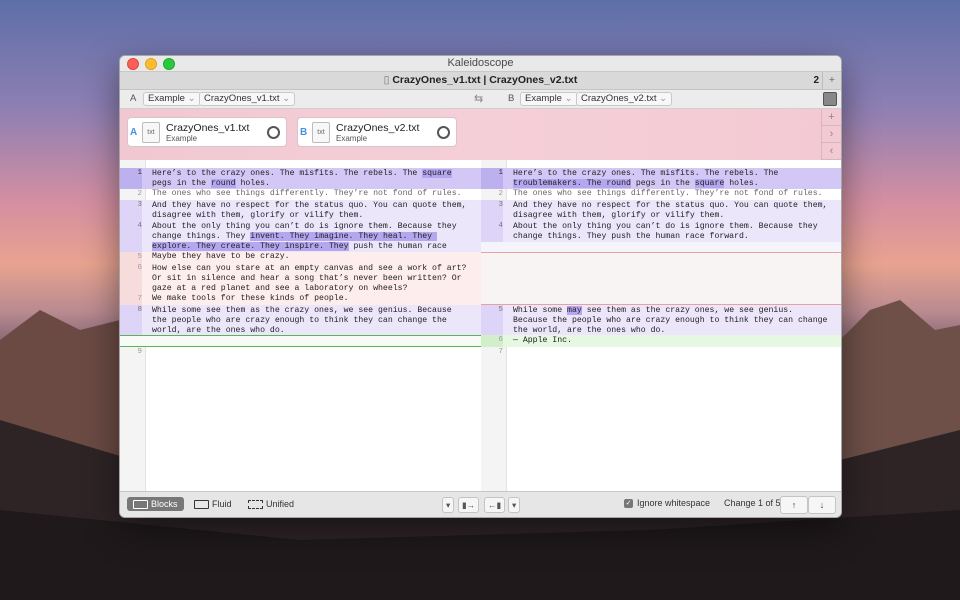 The image size is (960, 600). I want to click on changed-word: may, so click(574, 310).